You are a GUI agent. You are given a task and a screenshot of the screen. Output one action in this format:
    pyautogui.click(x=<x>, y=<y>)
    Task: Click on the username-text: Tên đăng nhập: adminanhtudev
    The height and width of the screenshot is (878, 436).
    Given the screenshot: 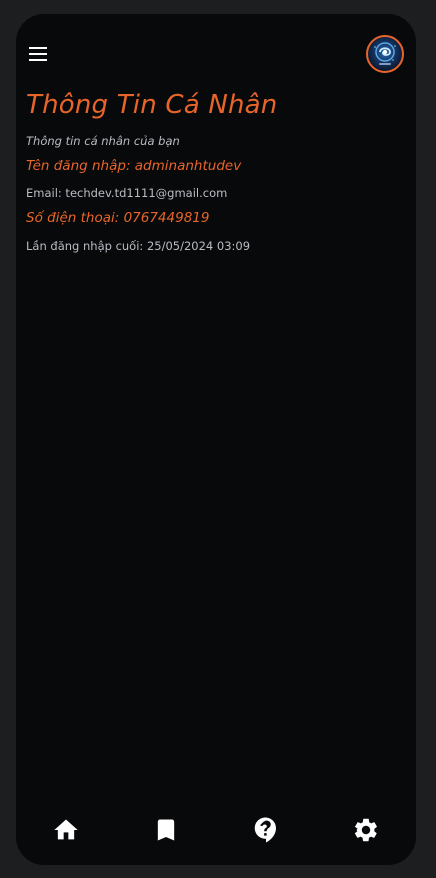 What is the action you would take?
    pyautogui.click(x=134, y=166)
    